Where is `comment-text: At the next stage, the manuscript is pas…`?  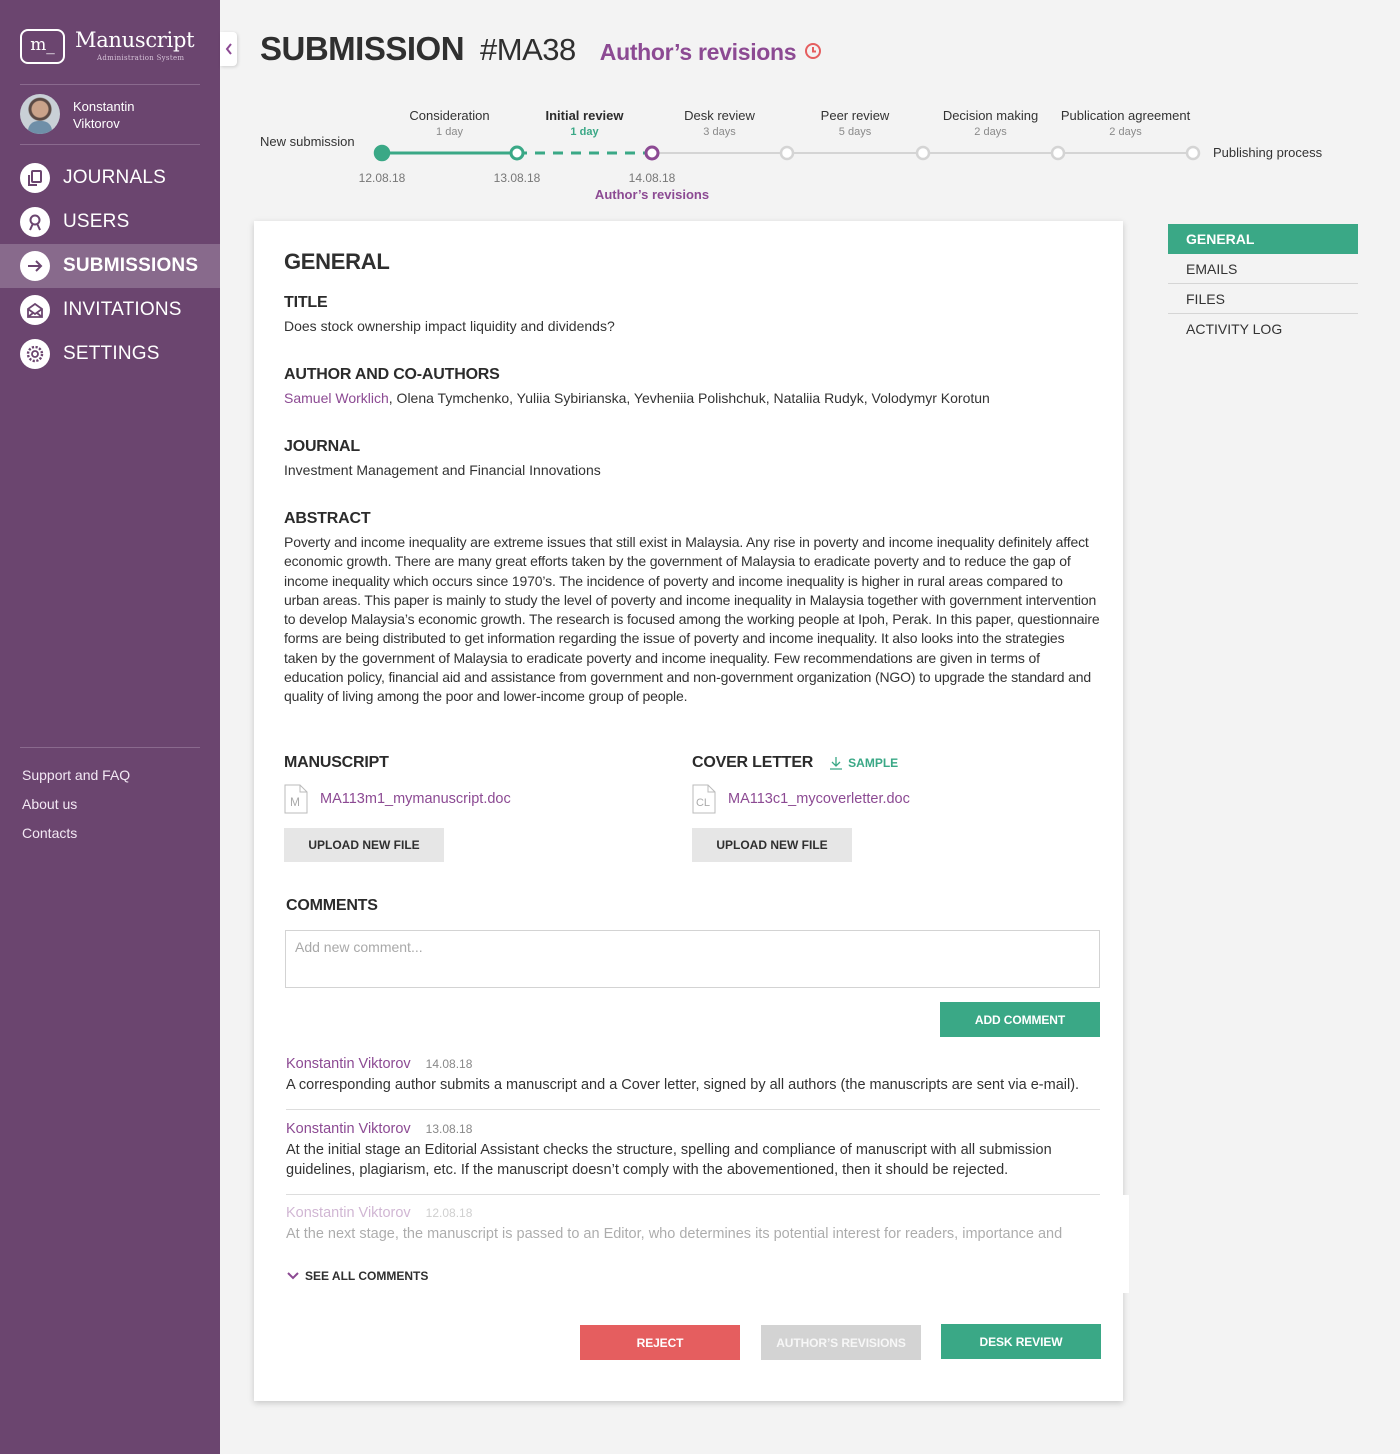 comment-text: At the next stage, the manuscript is pas… is located at coordinates (674, 1234).